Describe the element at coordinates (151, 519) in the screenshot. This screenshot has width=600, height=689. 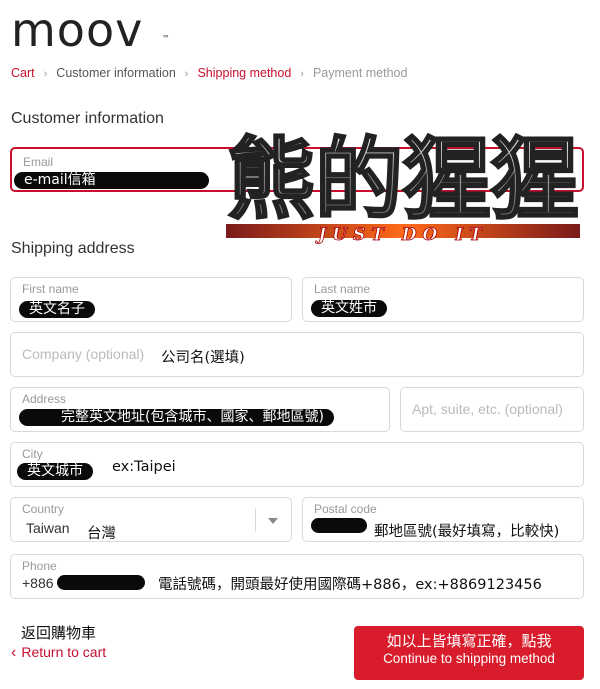
I see `country-select: Country Taiwan 台灣` at that location.